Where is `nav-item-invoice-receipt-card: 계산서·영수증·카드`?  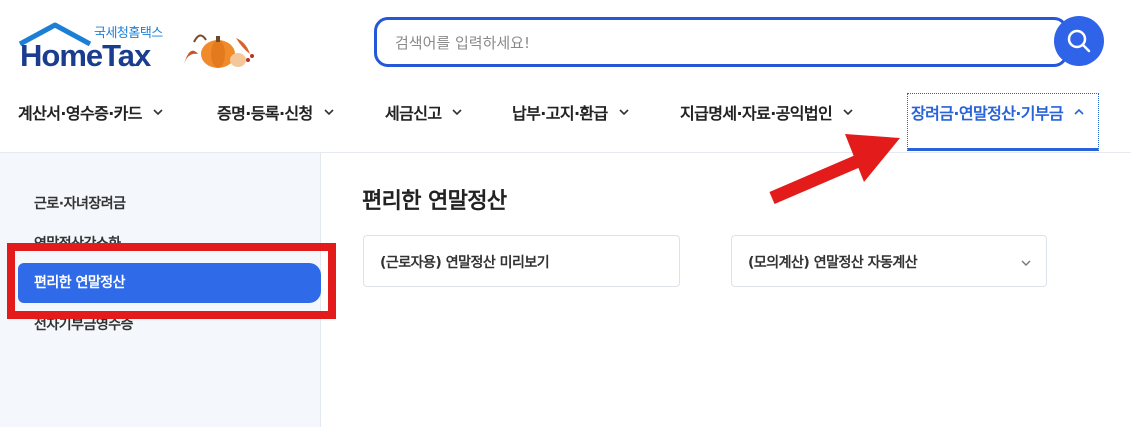
nav-item-invoice-receipt-card: 계산서·영수증·카드 is located at coordinates (91, 112).